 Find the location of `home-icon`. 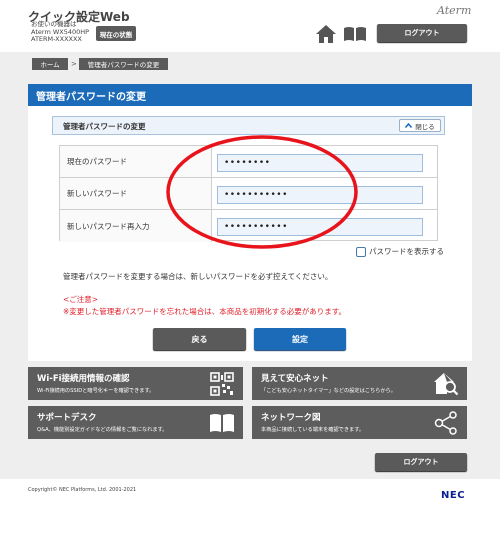

home-icon is located at coordinates (326, 34).